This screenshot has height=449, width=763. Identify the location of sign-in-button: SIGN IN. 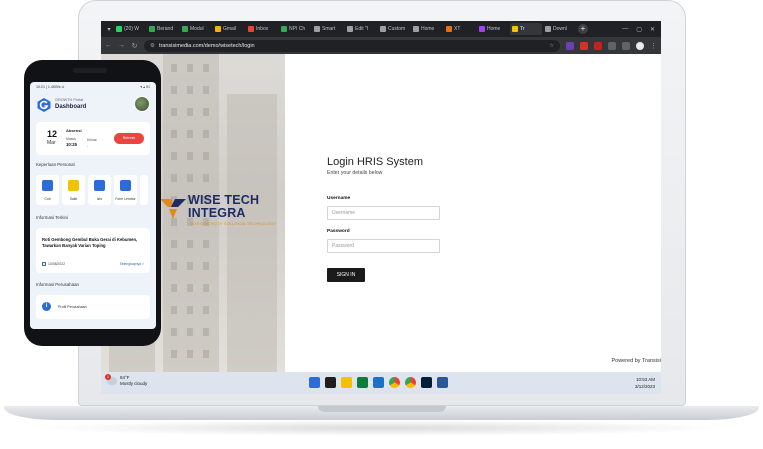
(346, 275).